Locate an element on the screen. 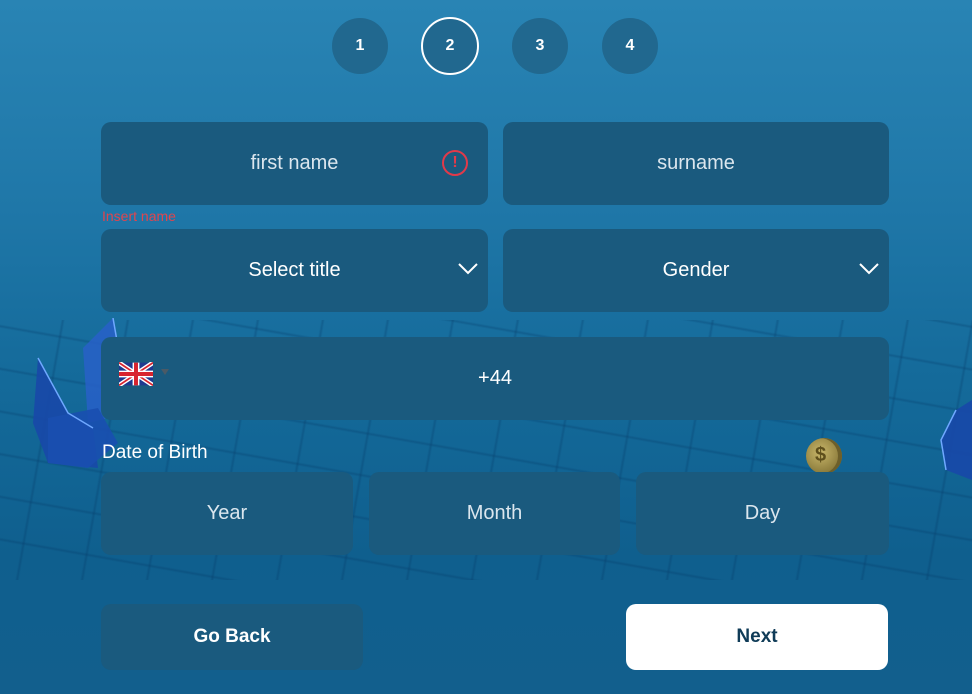  phone-input: +44 is located at coordinates (495, 378).